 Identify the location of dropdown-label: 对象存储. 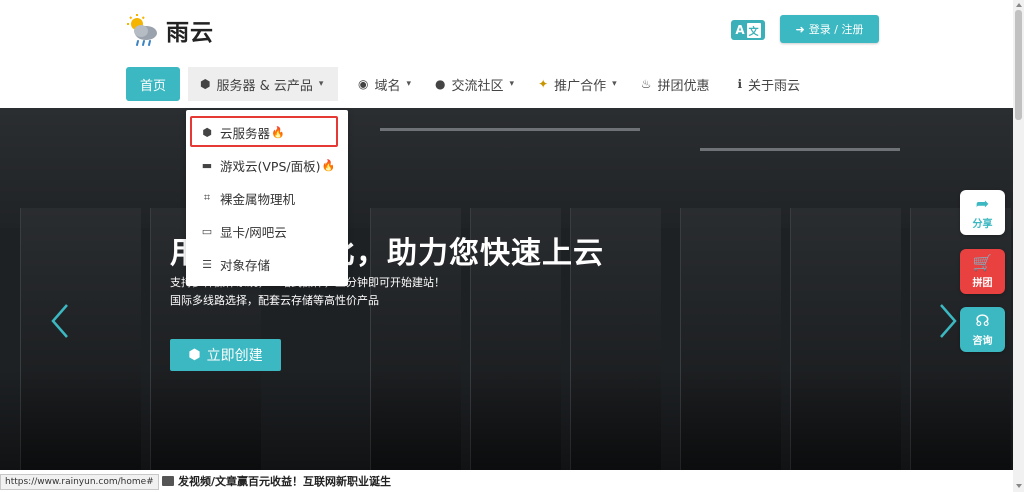
(245, 265).